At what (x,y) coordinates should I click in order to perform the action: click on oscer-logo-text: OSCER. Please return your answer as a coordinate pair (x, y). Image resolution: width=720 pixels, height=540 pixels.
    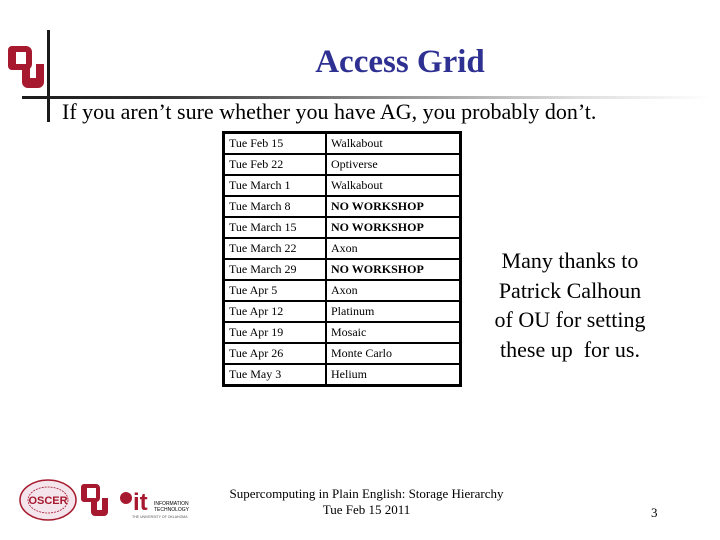
    Looking at the image, I should click on (47, 501).